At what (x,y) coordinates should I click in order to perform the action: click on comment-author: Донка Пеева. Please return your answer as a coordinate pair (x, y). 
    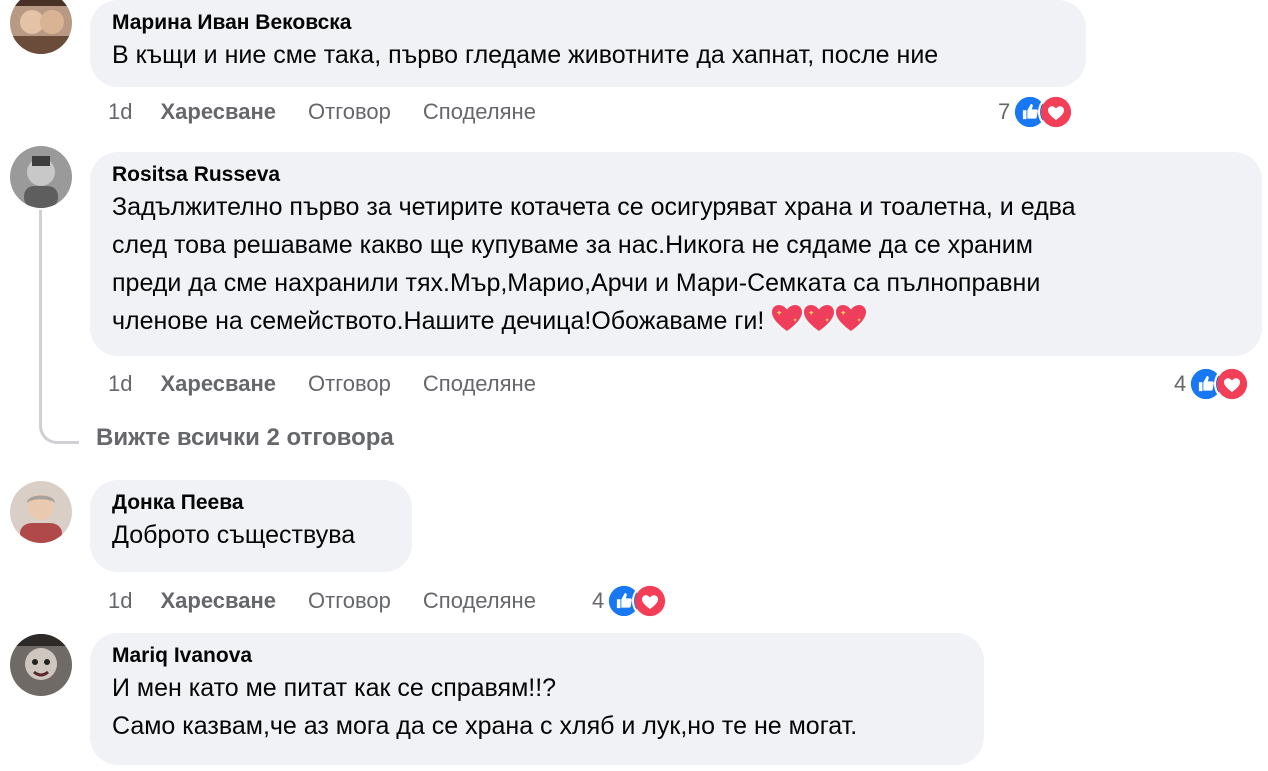
    Looking at the image, I should click on (251, 502).